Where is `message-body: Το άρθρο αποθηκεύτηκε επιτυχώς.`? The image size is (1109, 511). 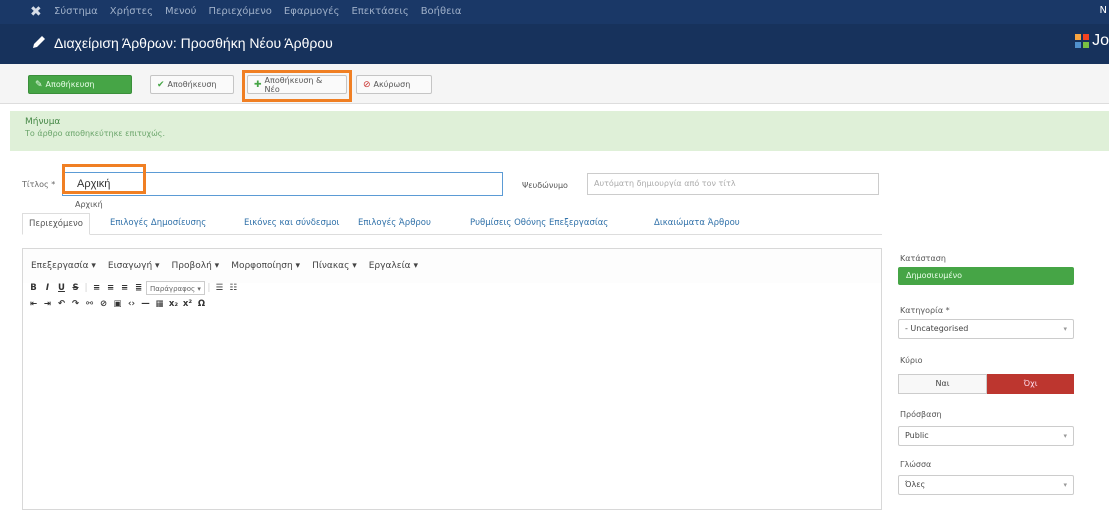 message-body: Το άρθρο αποθηκεύτηκε επιτυχώς. is located at coordinates (95, 133).